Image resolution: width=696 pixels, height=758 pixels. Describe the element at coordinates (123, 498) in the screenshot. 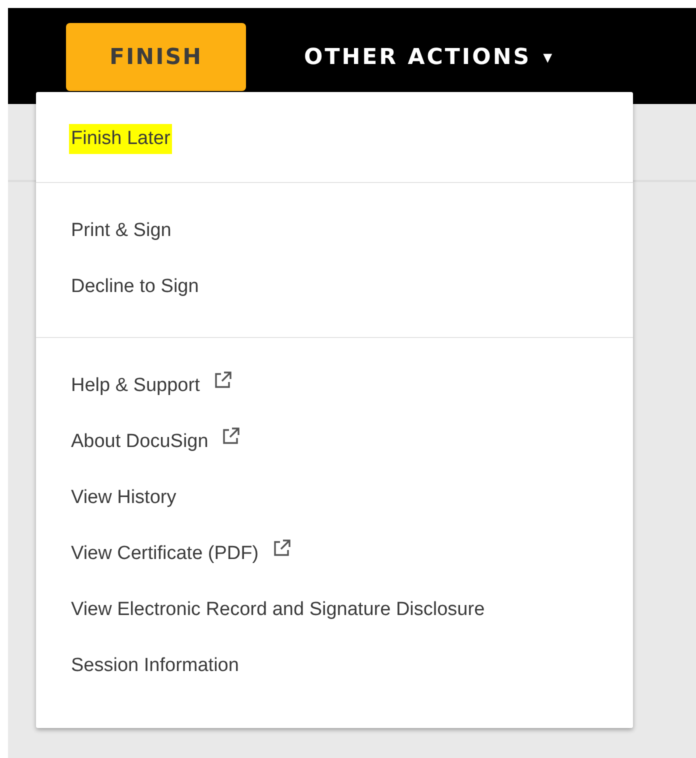

I see `menu-item: View History` at that location.